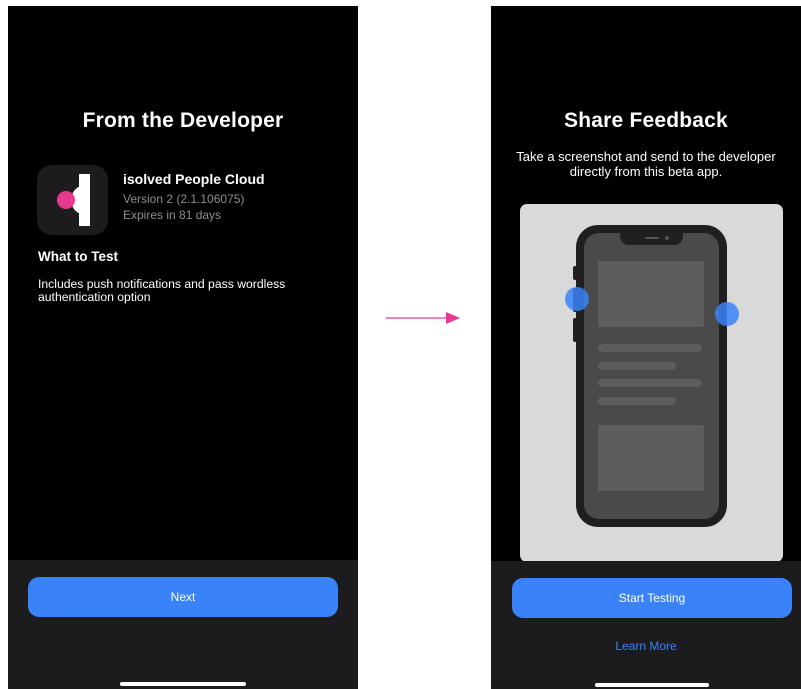 Image resolution: width=801 pixels, height=689 pixels. I want to click on app-version: Version 2 (2.1.106075), so click(184, 199).